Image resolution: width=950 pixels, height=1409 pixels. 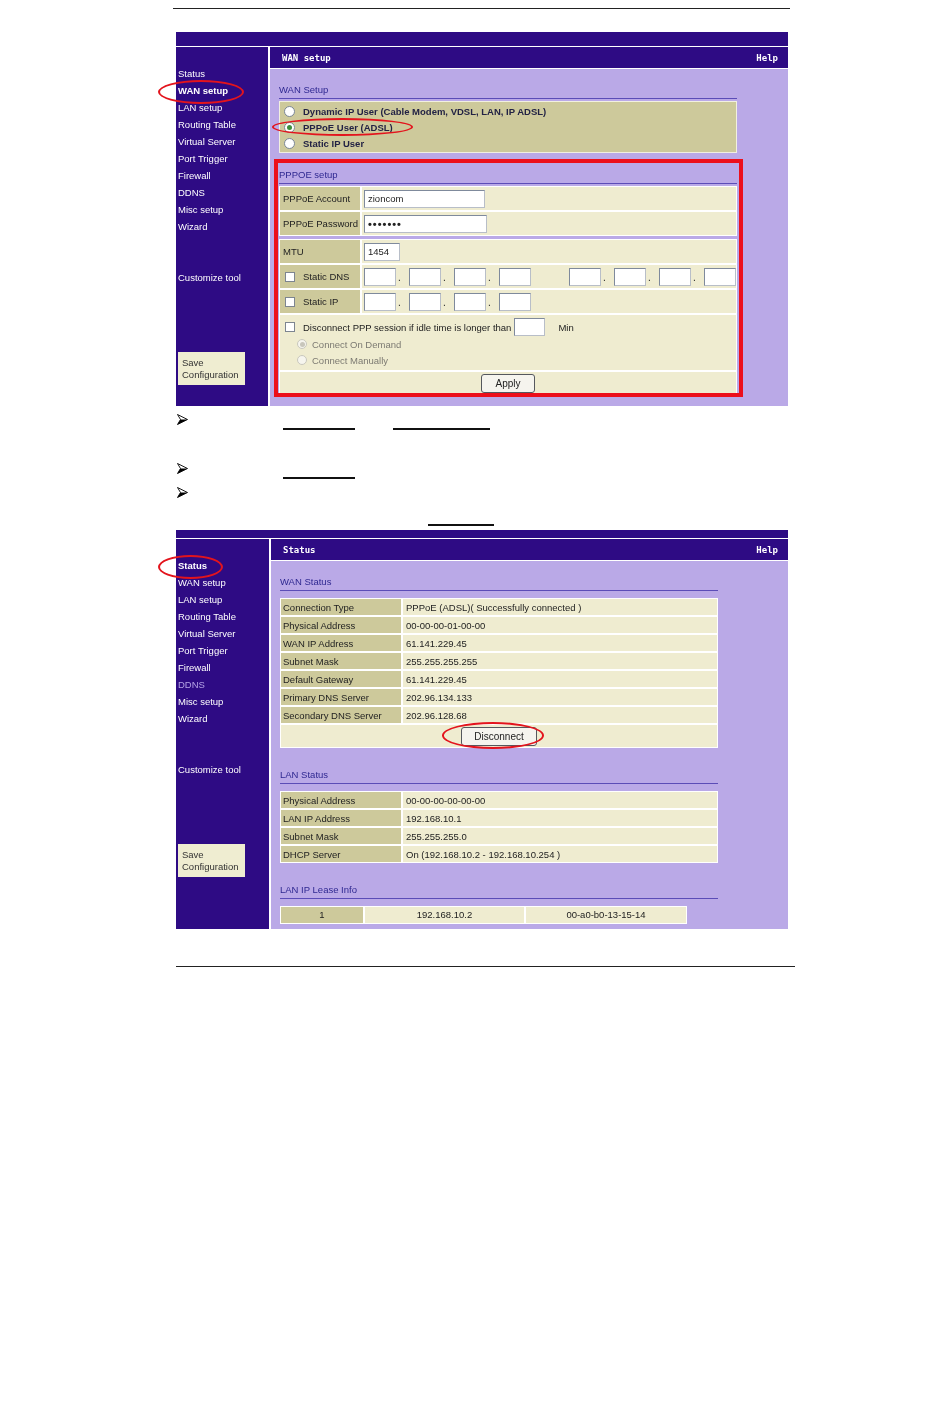 What do you see at coordinates (444, 915) in the screenshot?
I see `table-cell: 192.168.10.2` at bounding box center [444, 915].